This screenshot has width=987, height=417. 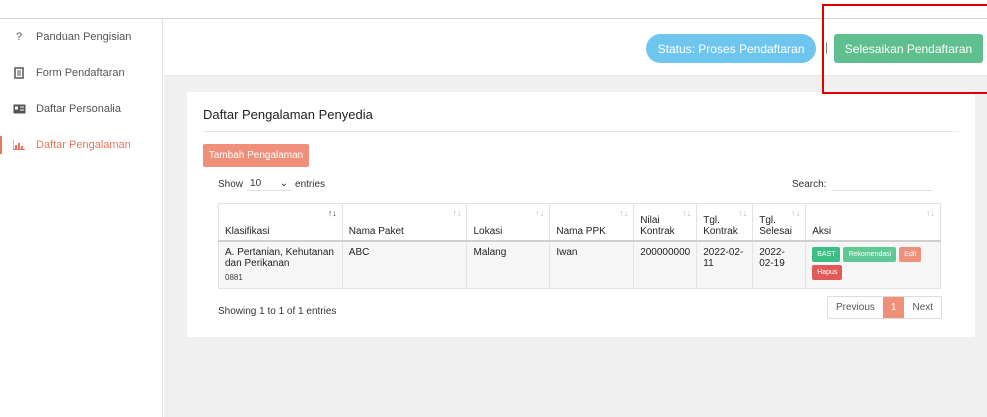 What do you see at coordinates (256, 155) in the screenshot?
I see `add-experience-button: Tambah Pengalaman` at bounding box center [256, 155].